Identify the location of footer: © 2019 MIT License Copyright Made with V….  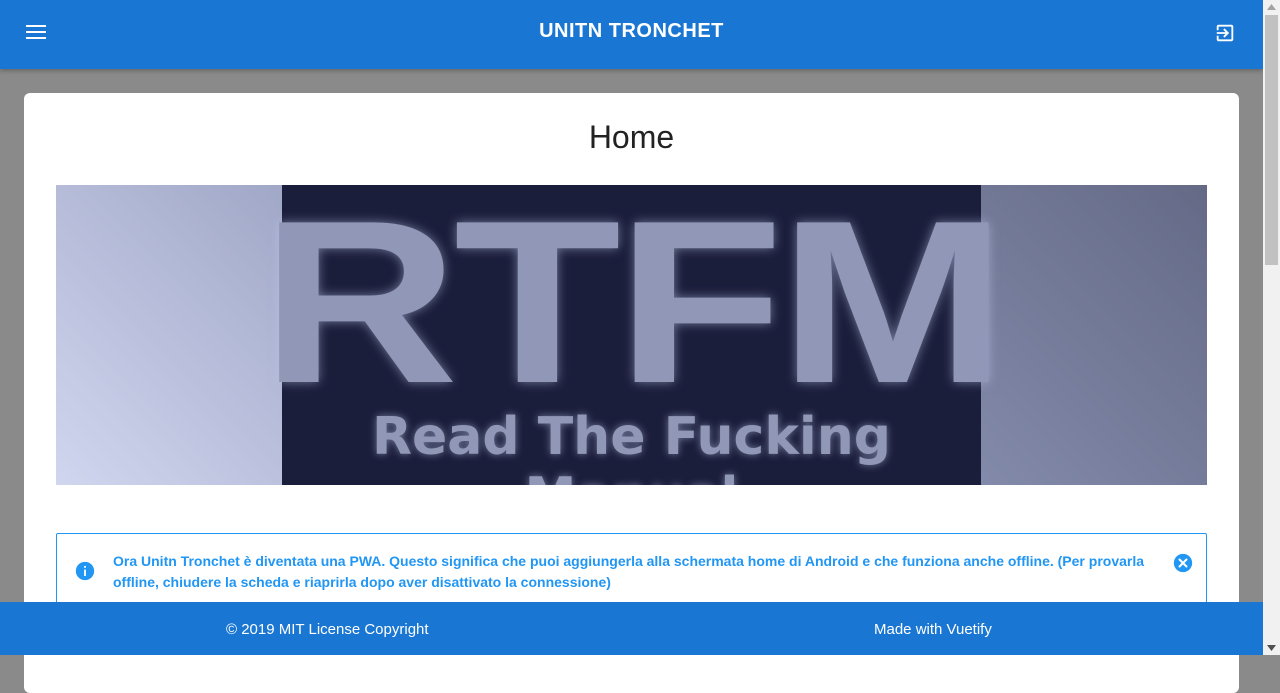
(631, 628).